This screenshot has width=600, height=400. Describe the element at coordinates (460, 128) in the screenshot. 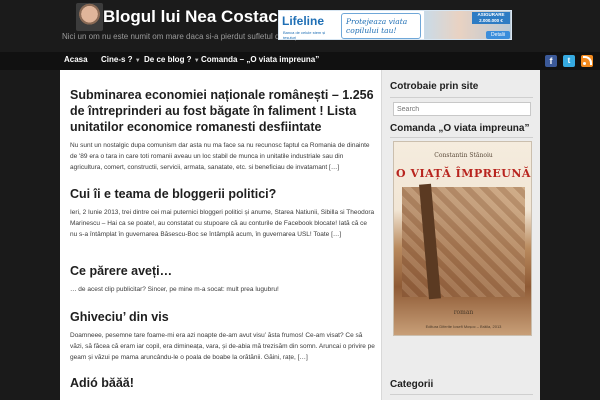

I see `order-widget-title: Comanda „O viata impreuna”` at that location.